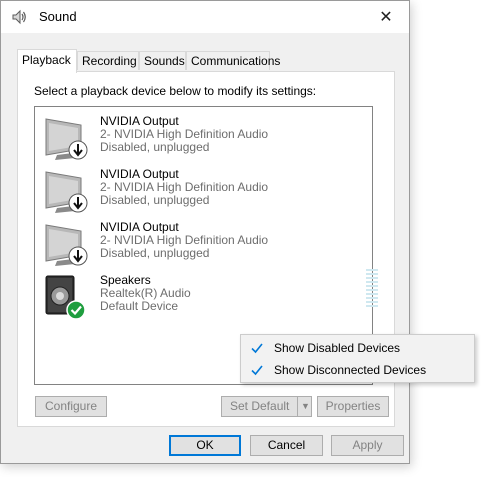  What do you see at coordinates (353, 406) in the screenshot?
I see `properties-button: Properties` at bounding box center [353, 406].